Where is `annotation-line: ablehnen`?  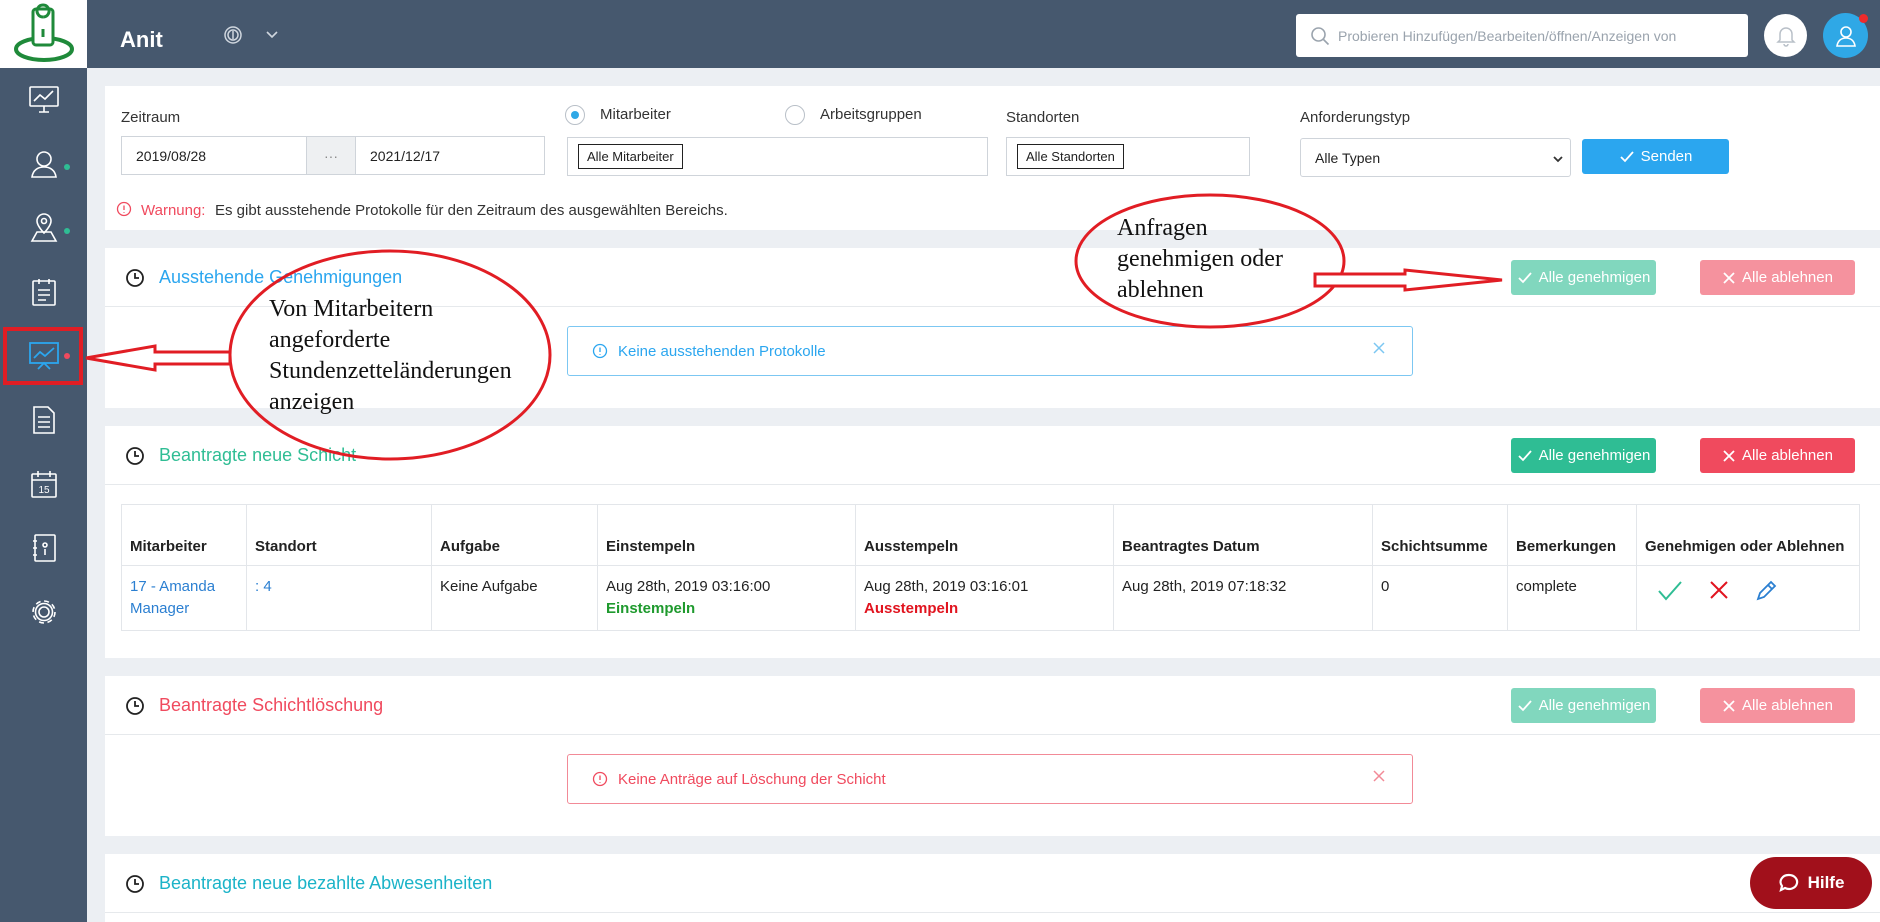 annotation-line: ablehnen is located at coordinates (1160, 290).